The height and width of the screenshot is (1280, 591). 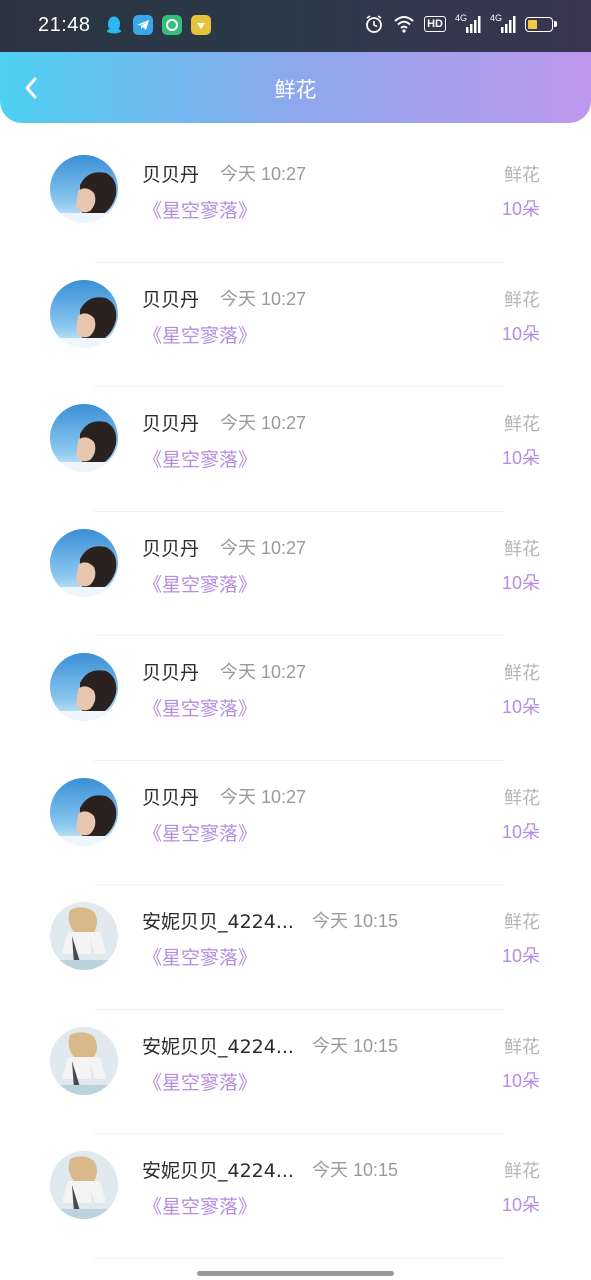 I want to click on telegram-icon, so click(x=143, y=25).